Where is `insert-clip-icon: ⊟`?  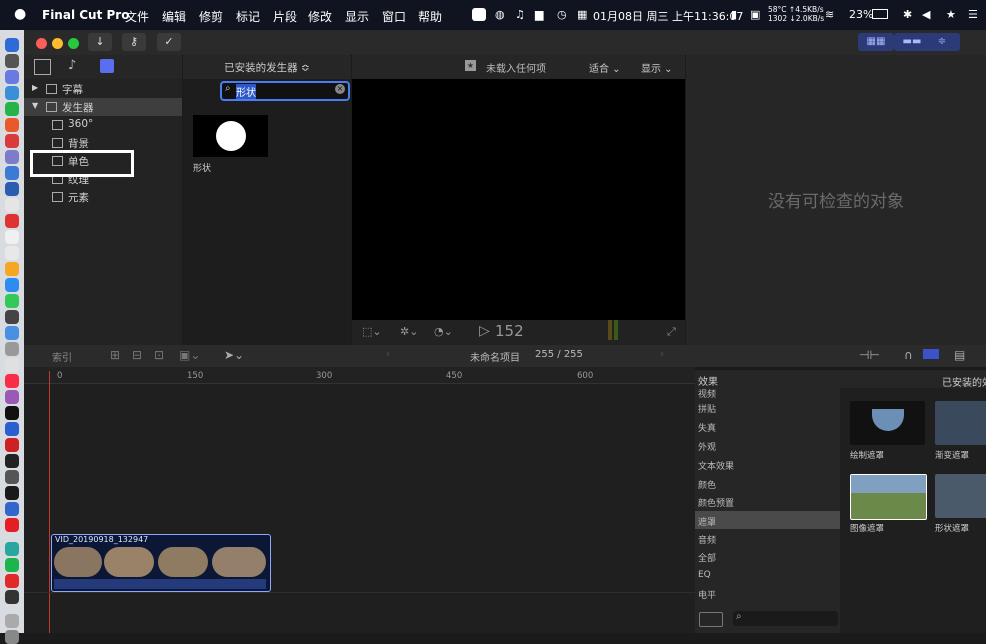
insert-clip-icon: ⊟ is located at coordinates (137, 355).